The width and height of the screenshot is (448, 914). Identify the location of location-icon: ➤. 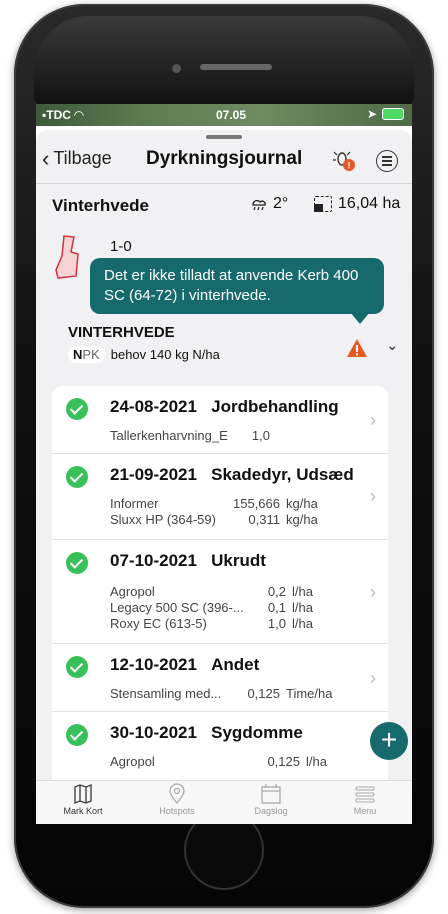
(371, 114).